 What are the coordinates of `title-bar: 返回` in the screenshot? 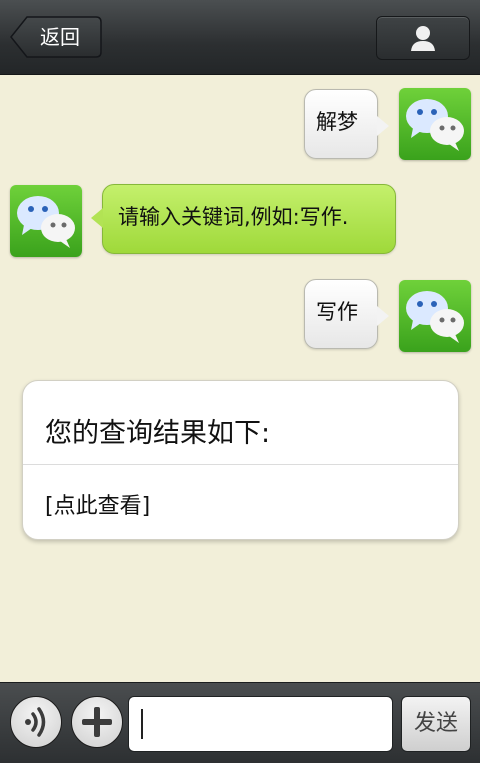 It's located at (240, 37).